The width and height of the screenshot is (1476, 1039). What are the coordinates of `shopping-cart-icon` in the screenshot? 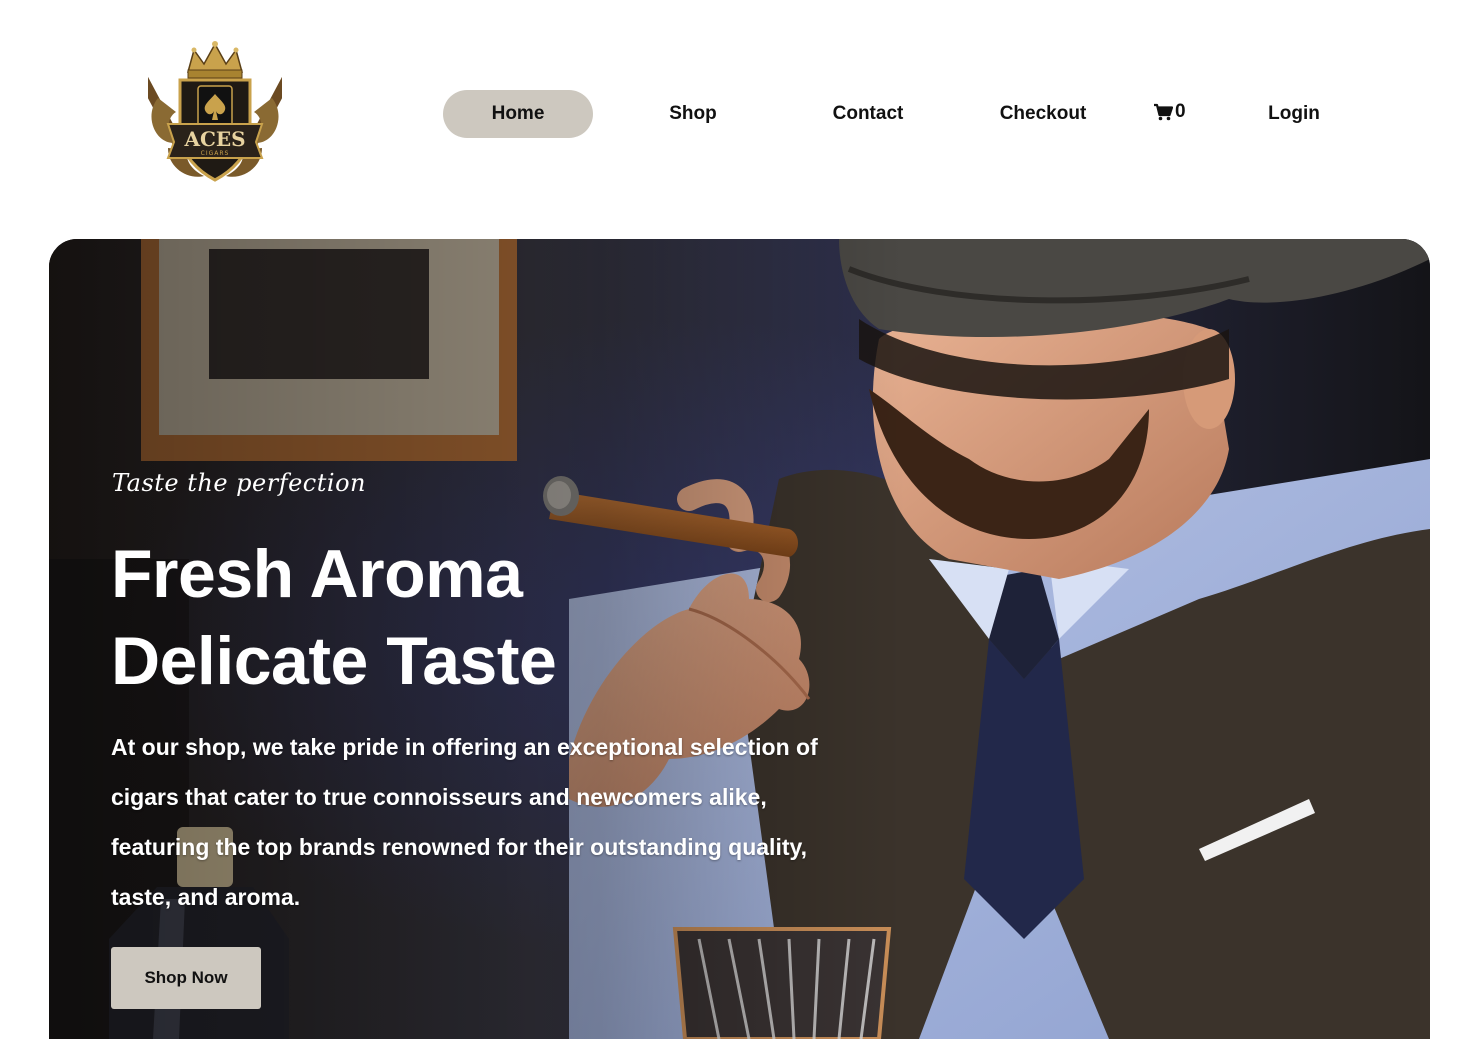 It's located at (1163, 112).